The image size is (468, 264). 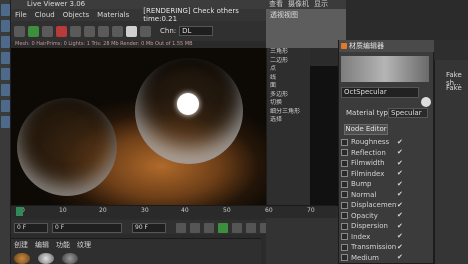 I want to click on playhead-marker, so click(x=19, y=211).